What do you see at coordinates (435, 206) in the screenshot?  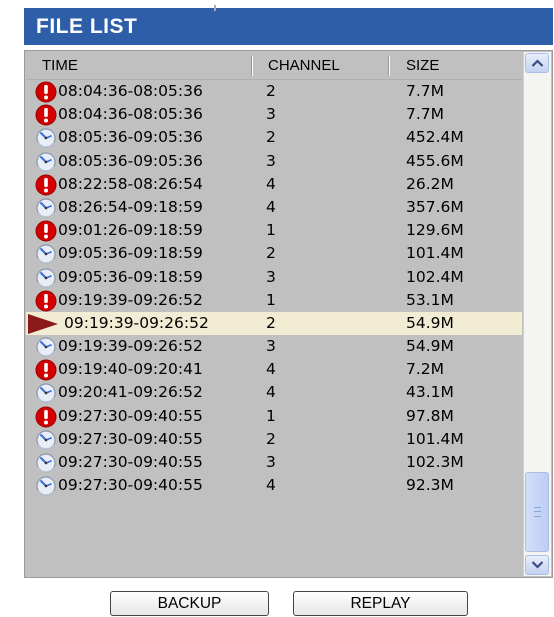 I see `row-size: 357.6M` at bounding box center [435, 206].